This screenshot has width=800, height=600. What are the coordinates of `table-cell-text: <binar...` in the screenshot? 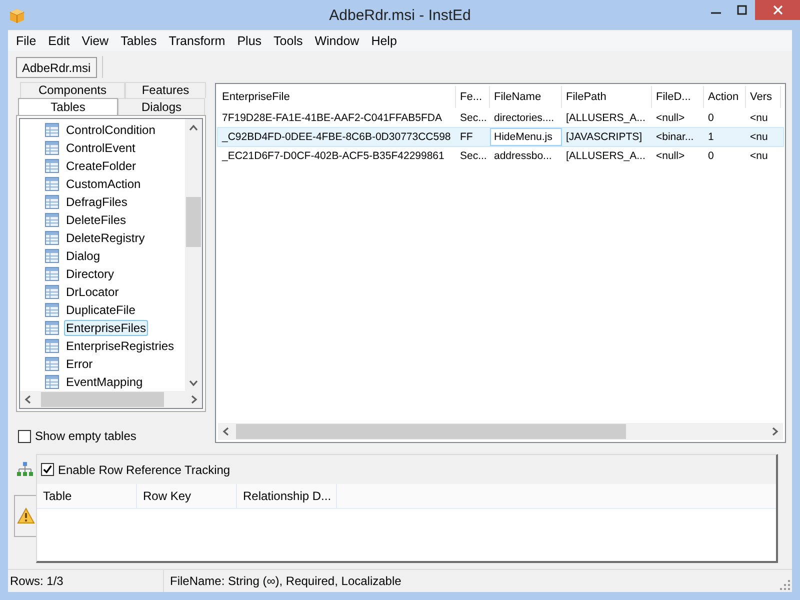 It's located at (675, 137).